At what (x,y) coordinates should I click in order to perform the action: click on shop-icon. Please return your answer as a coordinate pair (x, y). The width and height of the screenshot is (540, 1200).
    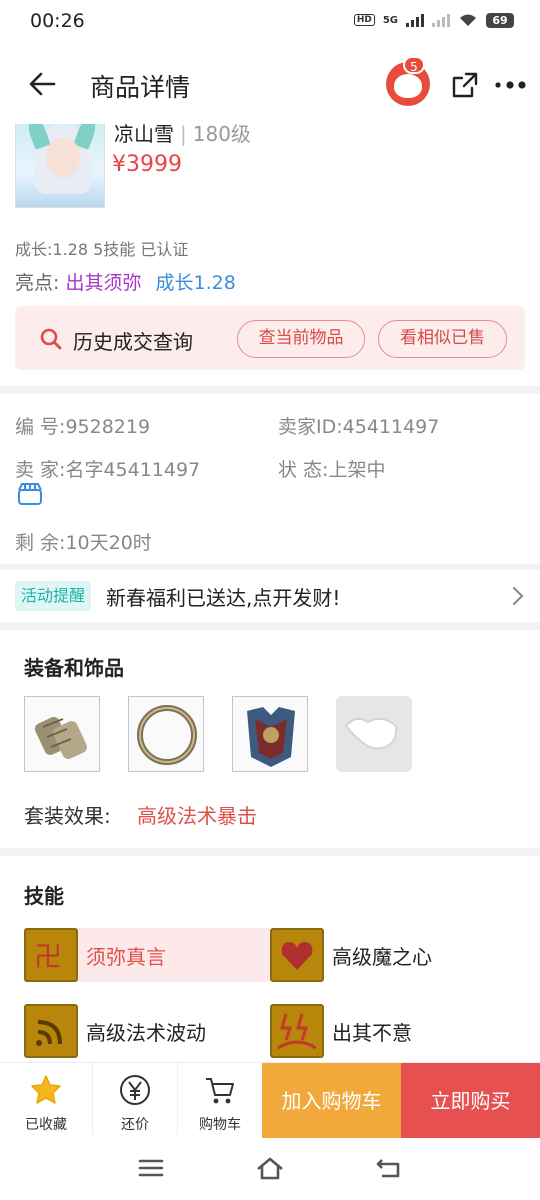
    Looking at the image, I should click on (30, 494).